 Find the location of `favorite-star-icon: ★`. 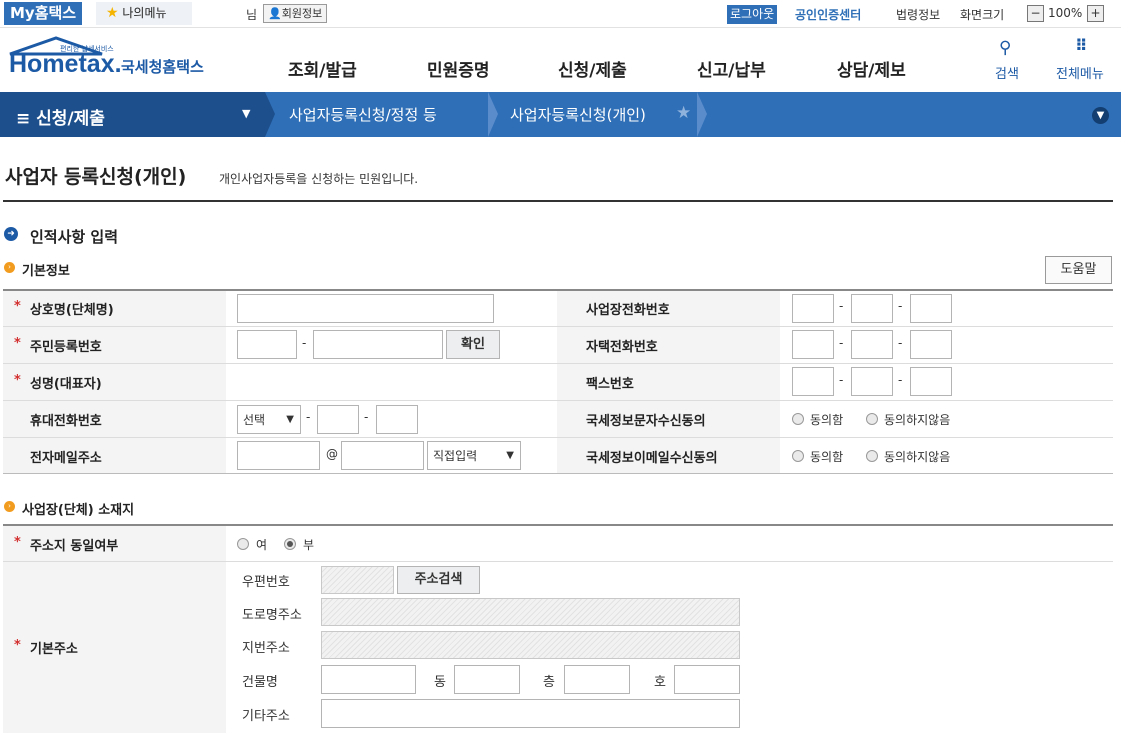

favorite-star-icon: ★ is located at coordinates (683, 113).